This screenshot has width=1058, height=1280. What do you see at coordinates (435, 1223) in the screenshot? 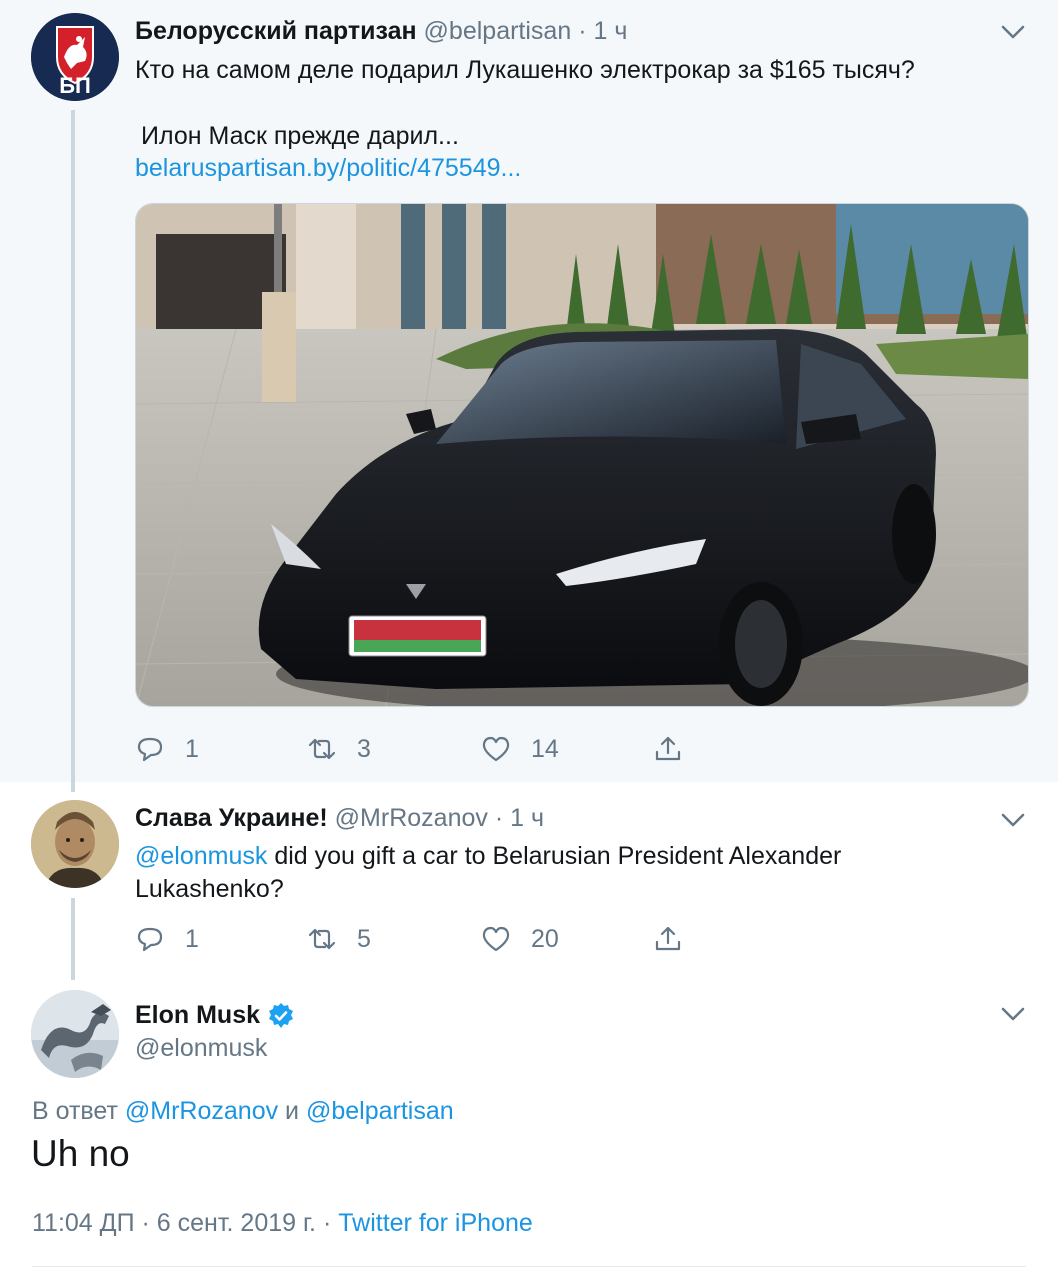
I see `tweet-source: Twitter for iPhone` at bounding box center [435, 1223].